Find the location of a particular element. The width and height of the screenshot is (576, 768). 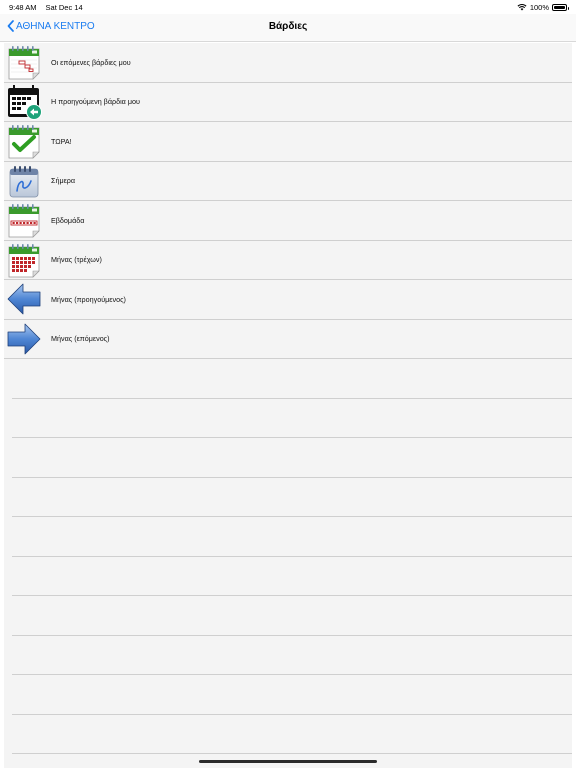

status-time: 9:48 AM is located at coordinates (23, 7).